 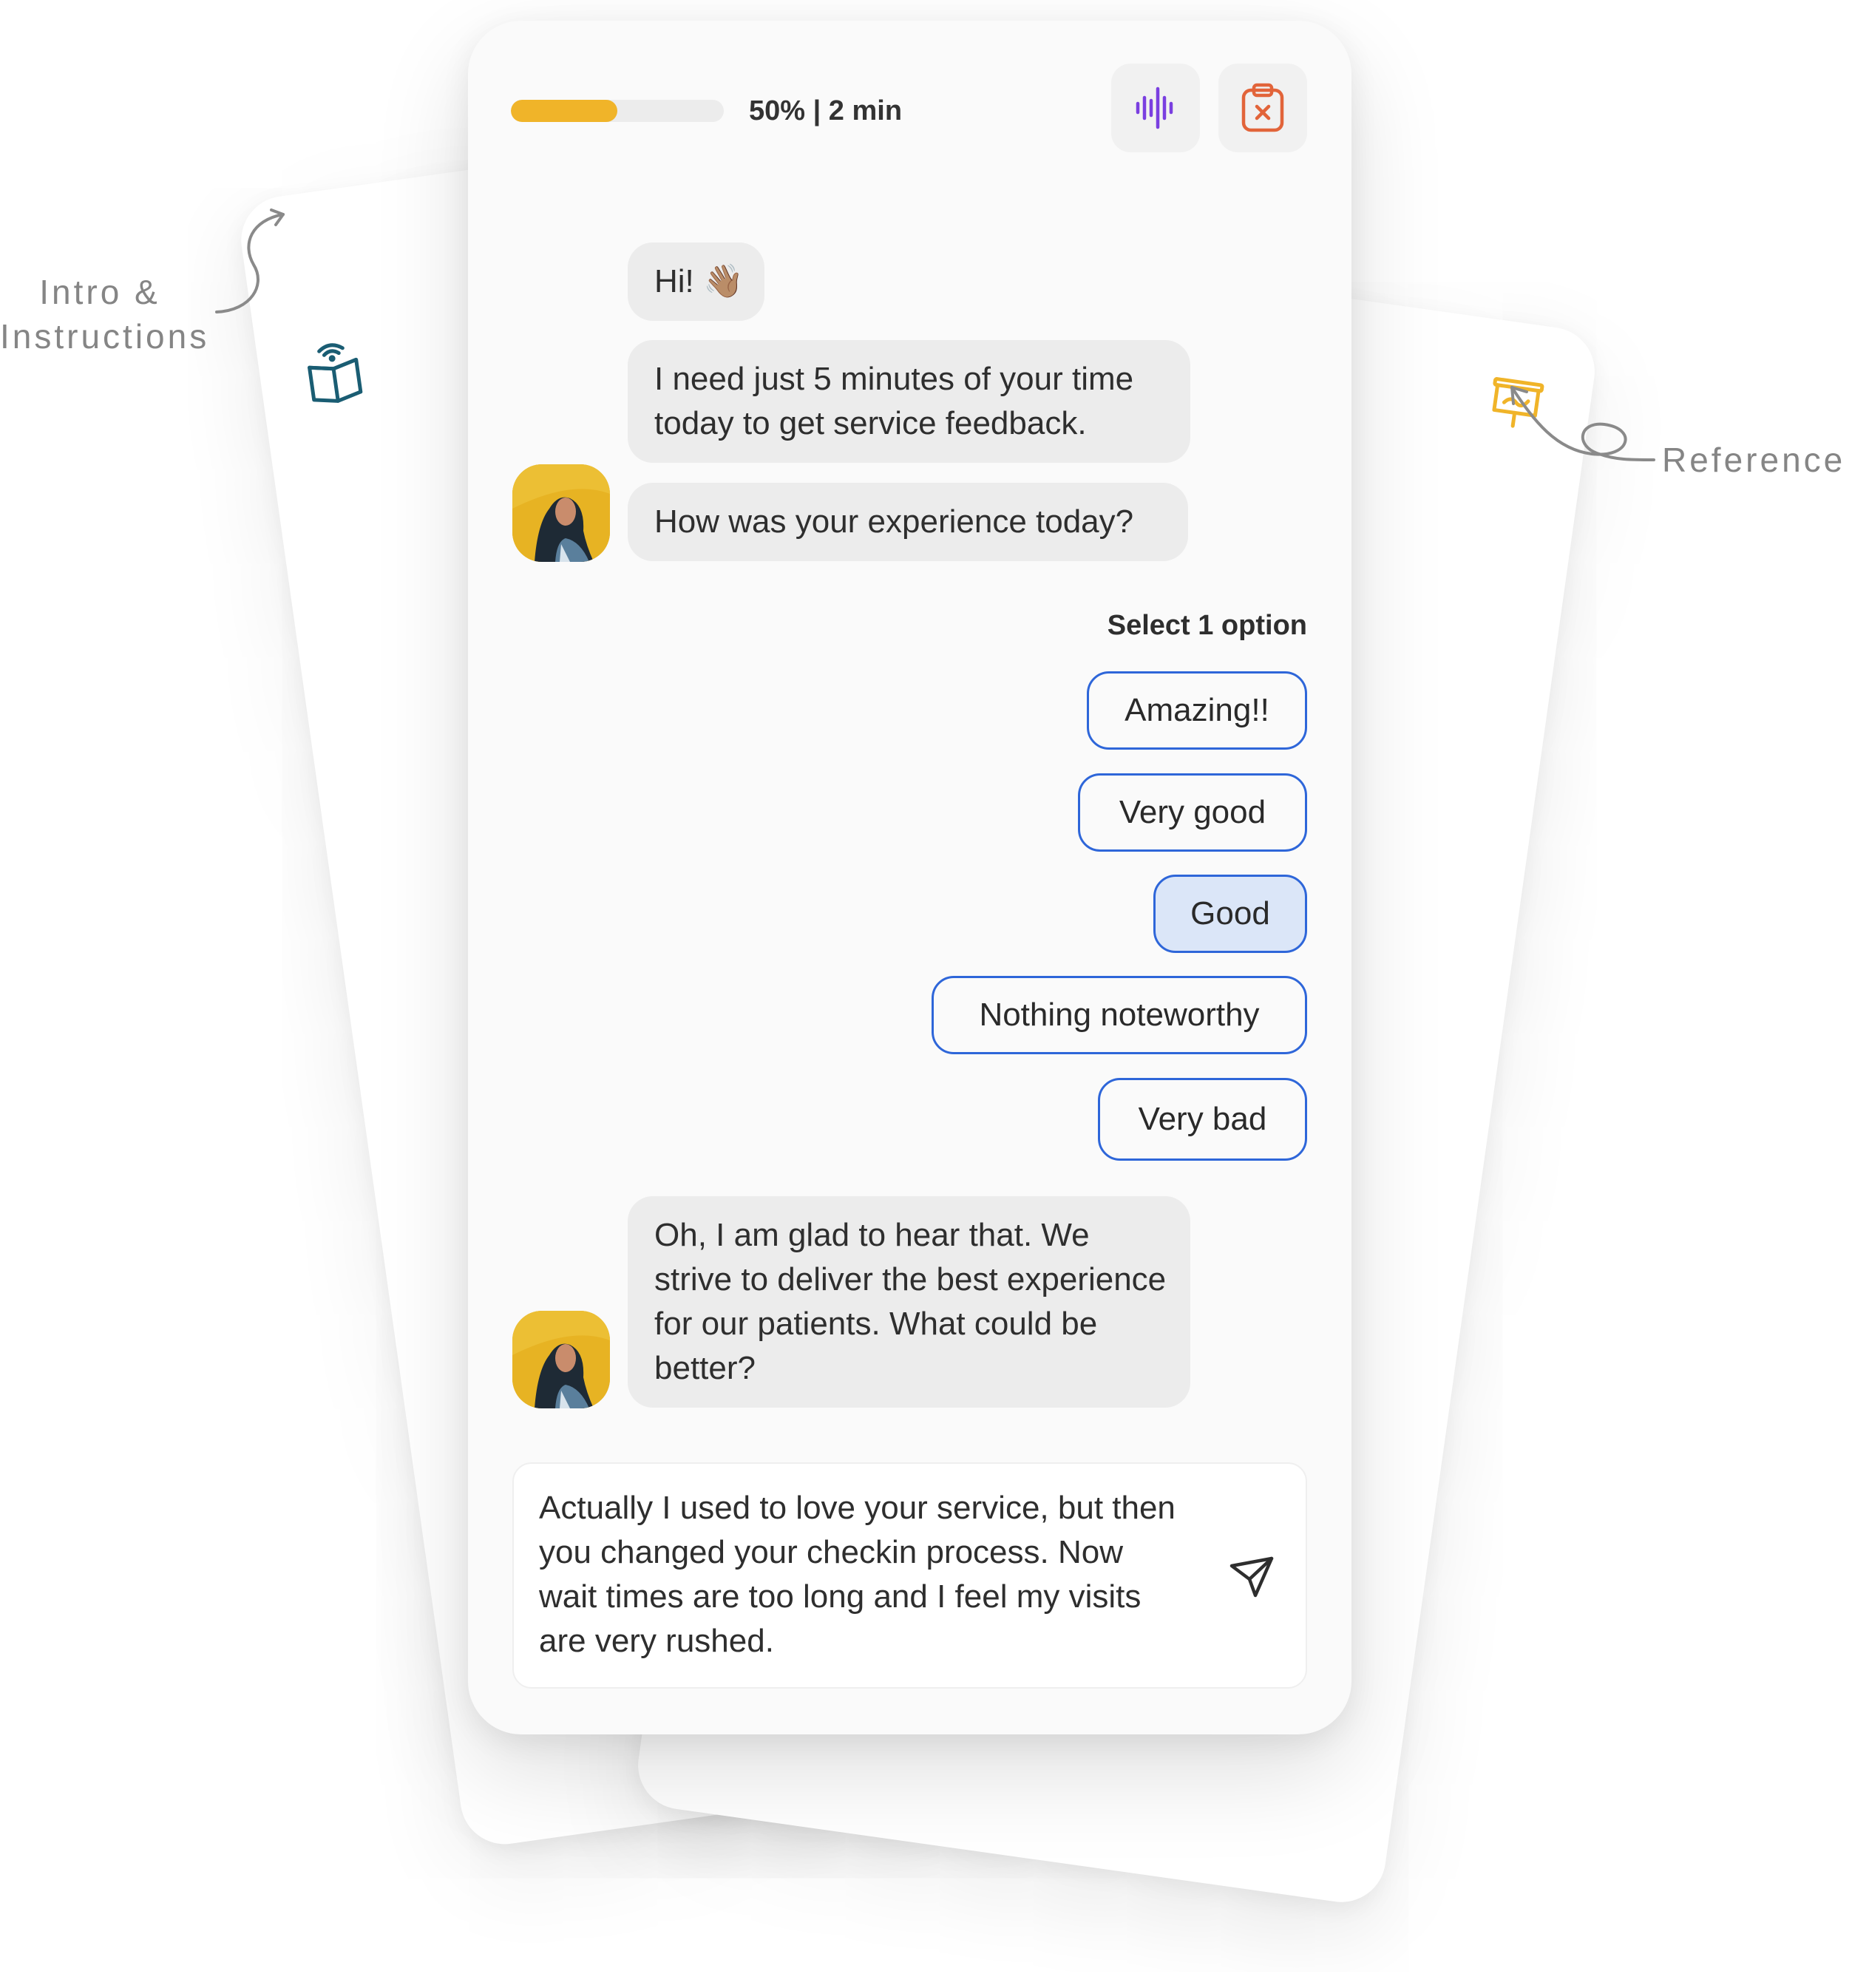 What do you see at coordinates (1120, 1015) in the screenshot?
I see `option-nothing-noteworthy: Nothing noteworthy` at bounding box center [1120, 1015].